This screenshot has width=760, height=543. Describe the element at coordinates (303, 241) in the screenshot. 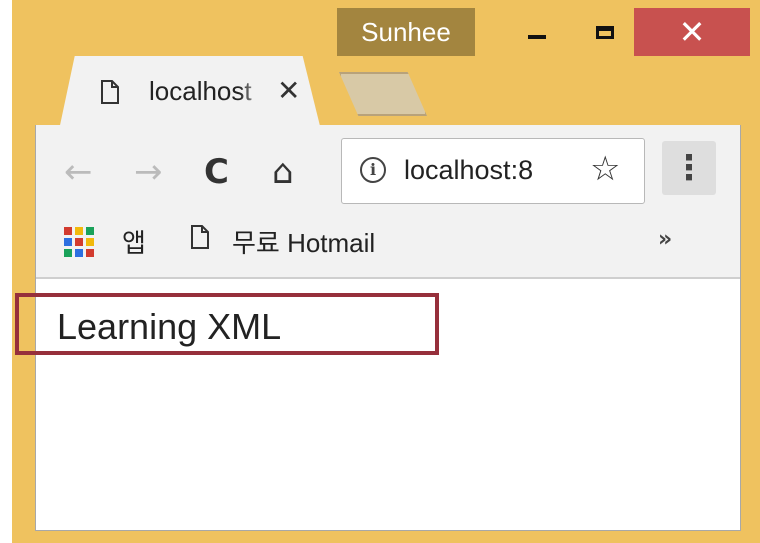

I see `bookmark-hotmail: 무료 Hotmail` at that location.